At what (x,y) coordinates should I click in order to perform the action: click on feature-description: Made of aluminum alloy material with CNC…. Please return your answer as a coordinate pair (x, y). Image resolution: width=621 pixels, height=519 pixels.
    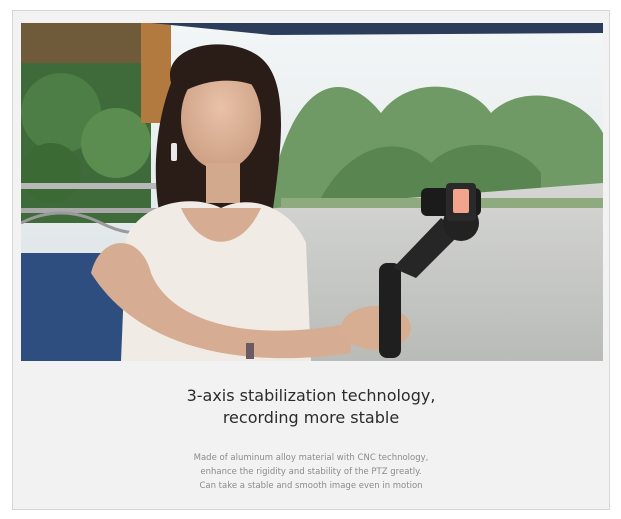
    Looking at the image, I should click on (311, 472).